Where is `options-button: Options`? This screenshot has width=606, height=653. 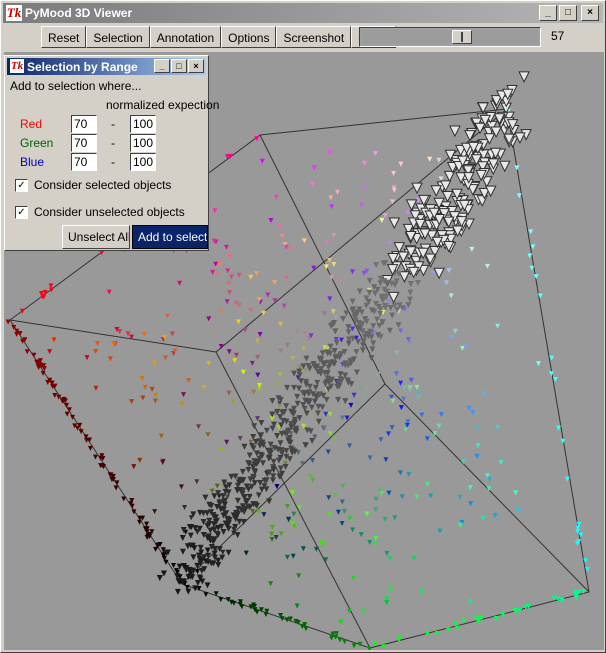 options-button: Options is located at coordinates (249, 37).